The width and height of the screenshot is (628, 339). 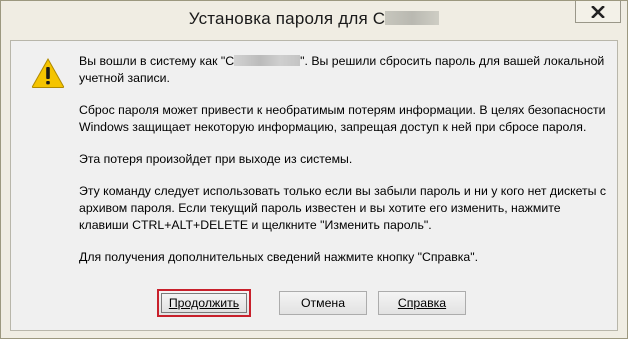 I want to click on cancel-button: Отмена, so click(x=323, y=303).